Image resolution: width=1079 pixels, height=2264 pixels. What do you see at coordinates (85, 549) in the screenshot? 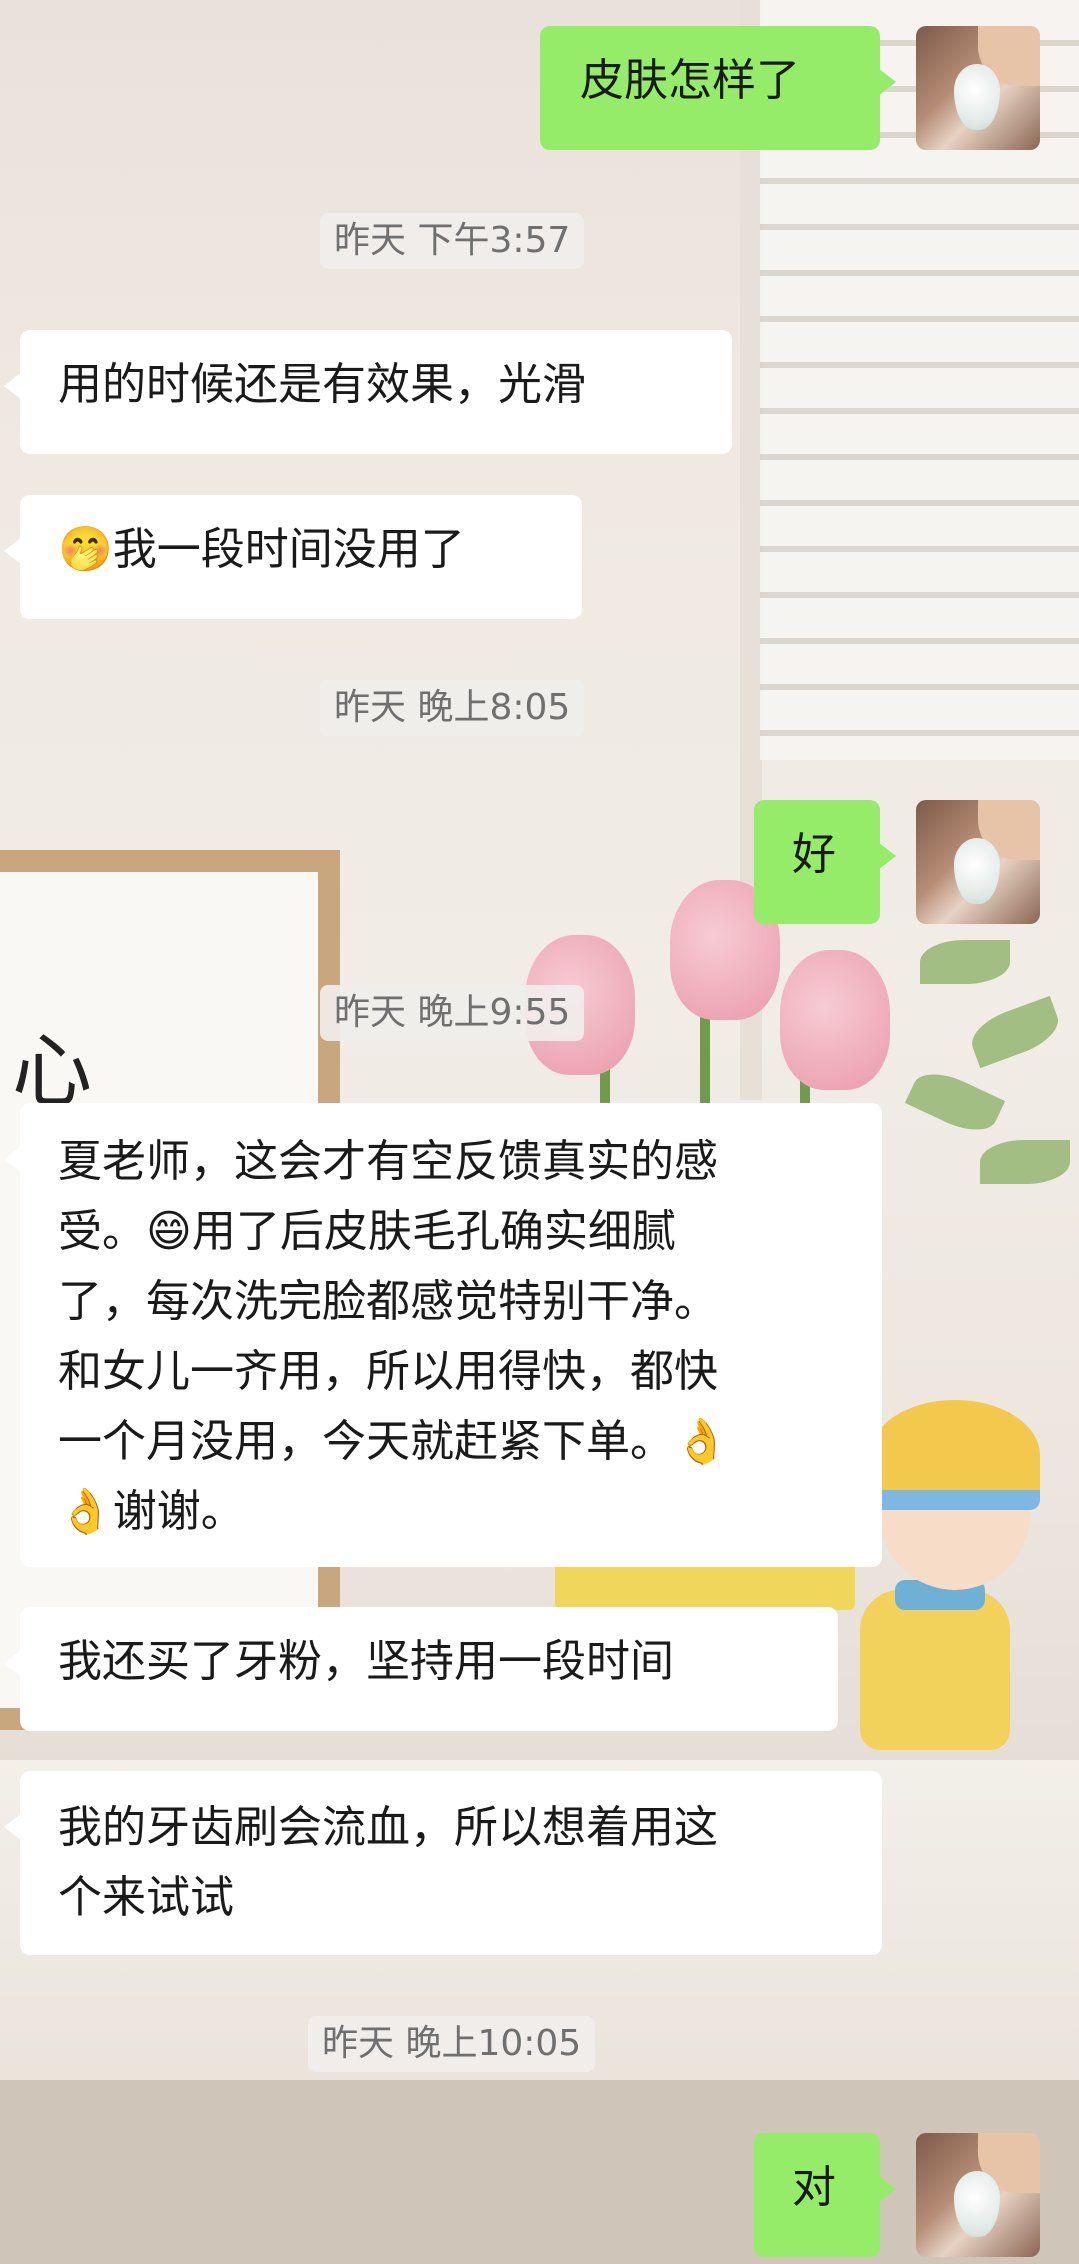
I see `thinking-face-emoji-icon: 🤭` at bounding box center [85, 549].